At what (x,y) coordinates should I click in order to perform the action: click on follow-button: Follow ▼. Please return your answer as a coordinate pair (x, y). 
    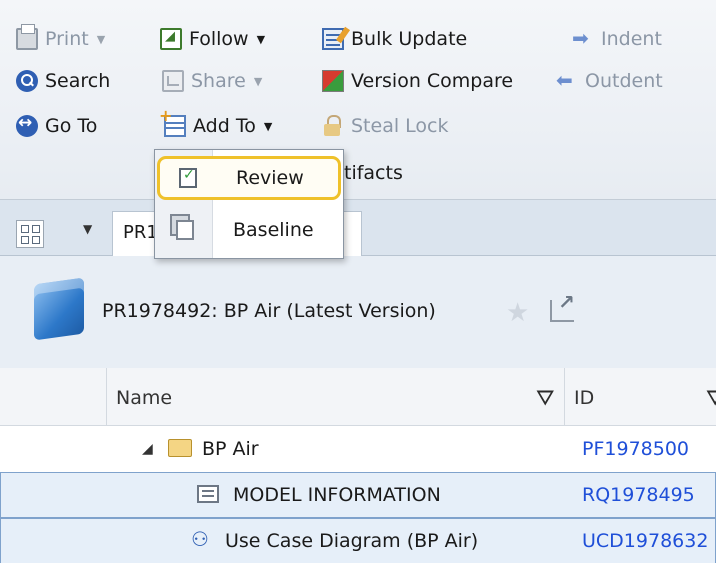
    Looking at the image, I should click on (212, 39).